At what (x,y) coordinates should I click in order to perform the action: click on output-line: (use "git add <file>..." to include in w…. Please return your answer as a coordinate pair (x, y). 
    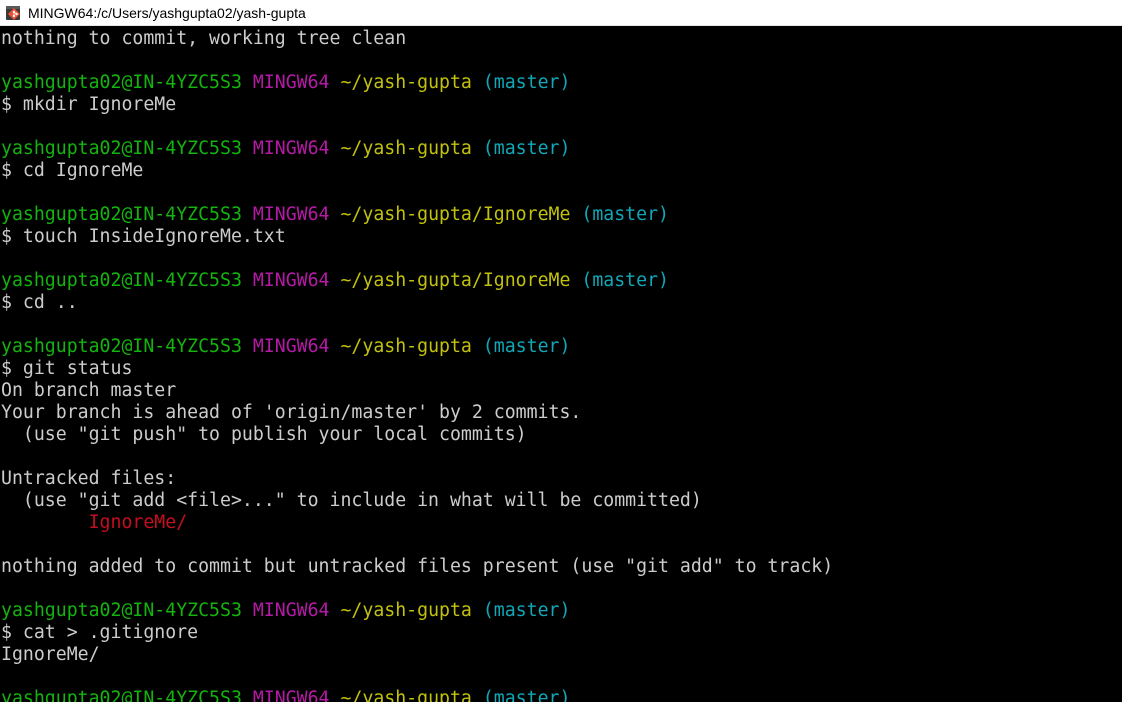
    Looking at the image, I should click on (351, 500).